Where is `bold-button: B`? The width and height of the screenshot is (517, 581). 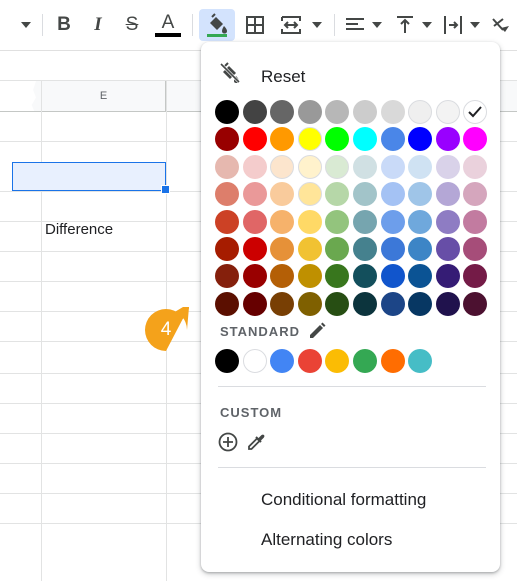
bold-button: B is located at coordinates (64, 25).